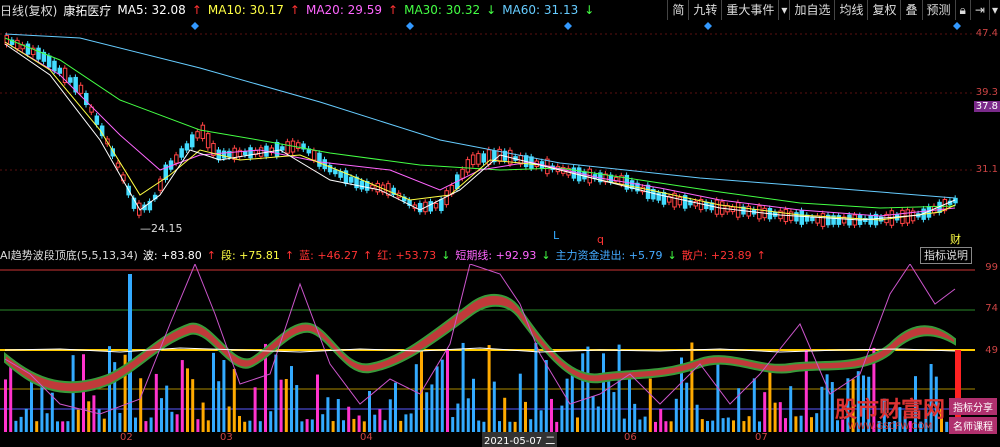 The image size is (1000, 447). What do you see at coordinates (503, 255) in the screenshot?
I see `ind-short: 短期线: +92.93 ↓` at bounding box center [503, 255].